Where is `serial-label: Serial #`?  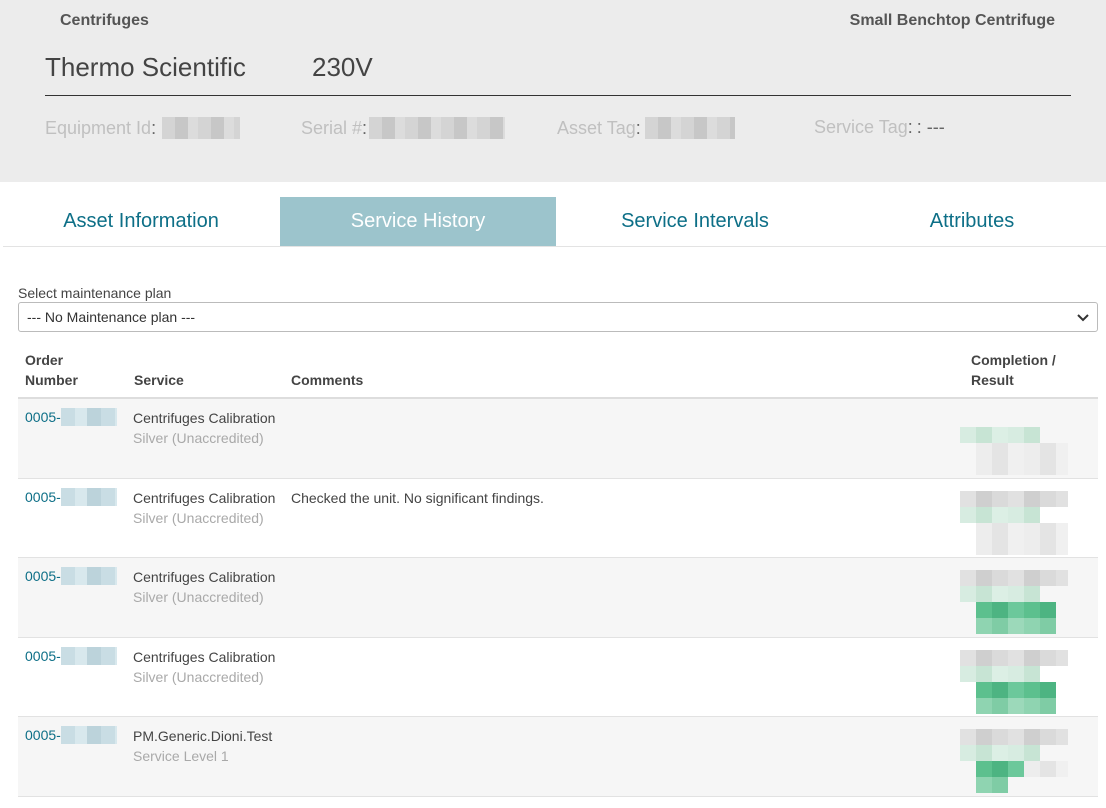
serial-label: Serial # is located at coordinates (332, 127).